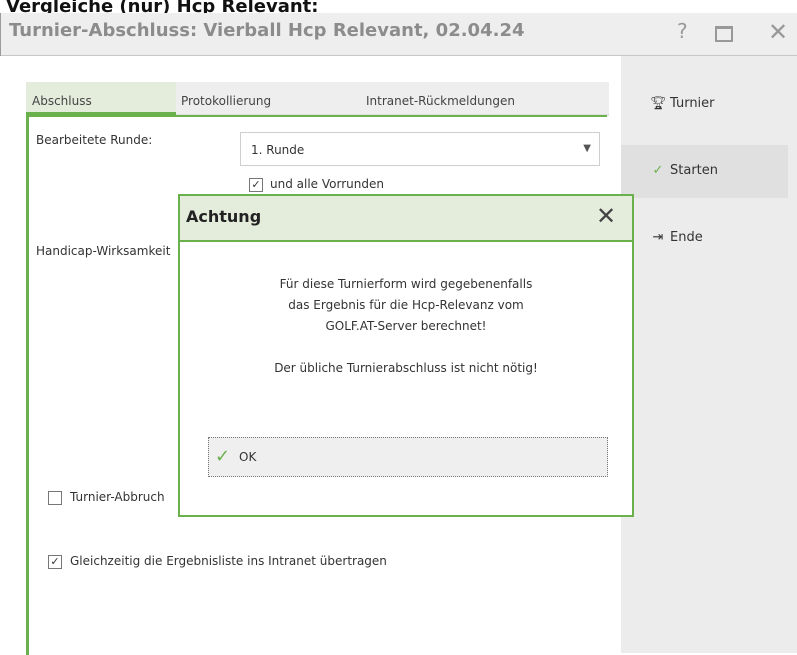  I want to click on end-label: Ende, so click(686, 237).